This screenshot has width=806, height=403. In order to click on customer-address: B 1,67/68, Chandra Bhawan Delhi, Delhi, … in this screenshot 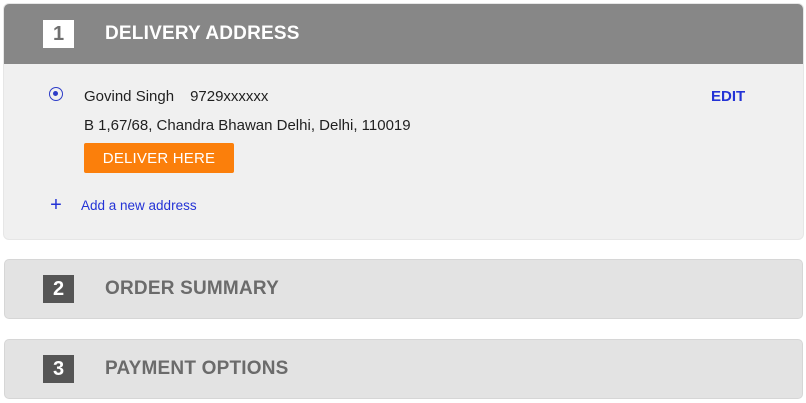, I will do `click(247, 125)`.